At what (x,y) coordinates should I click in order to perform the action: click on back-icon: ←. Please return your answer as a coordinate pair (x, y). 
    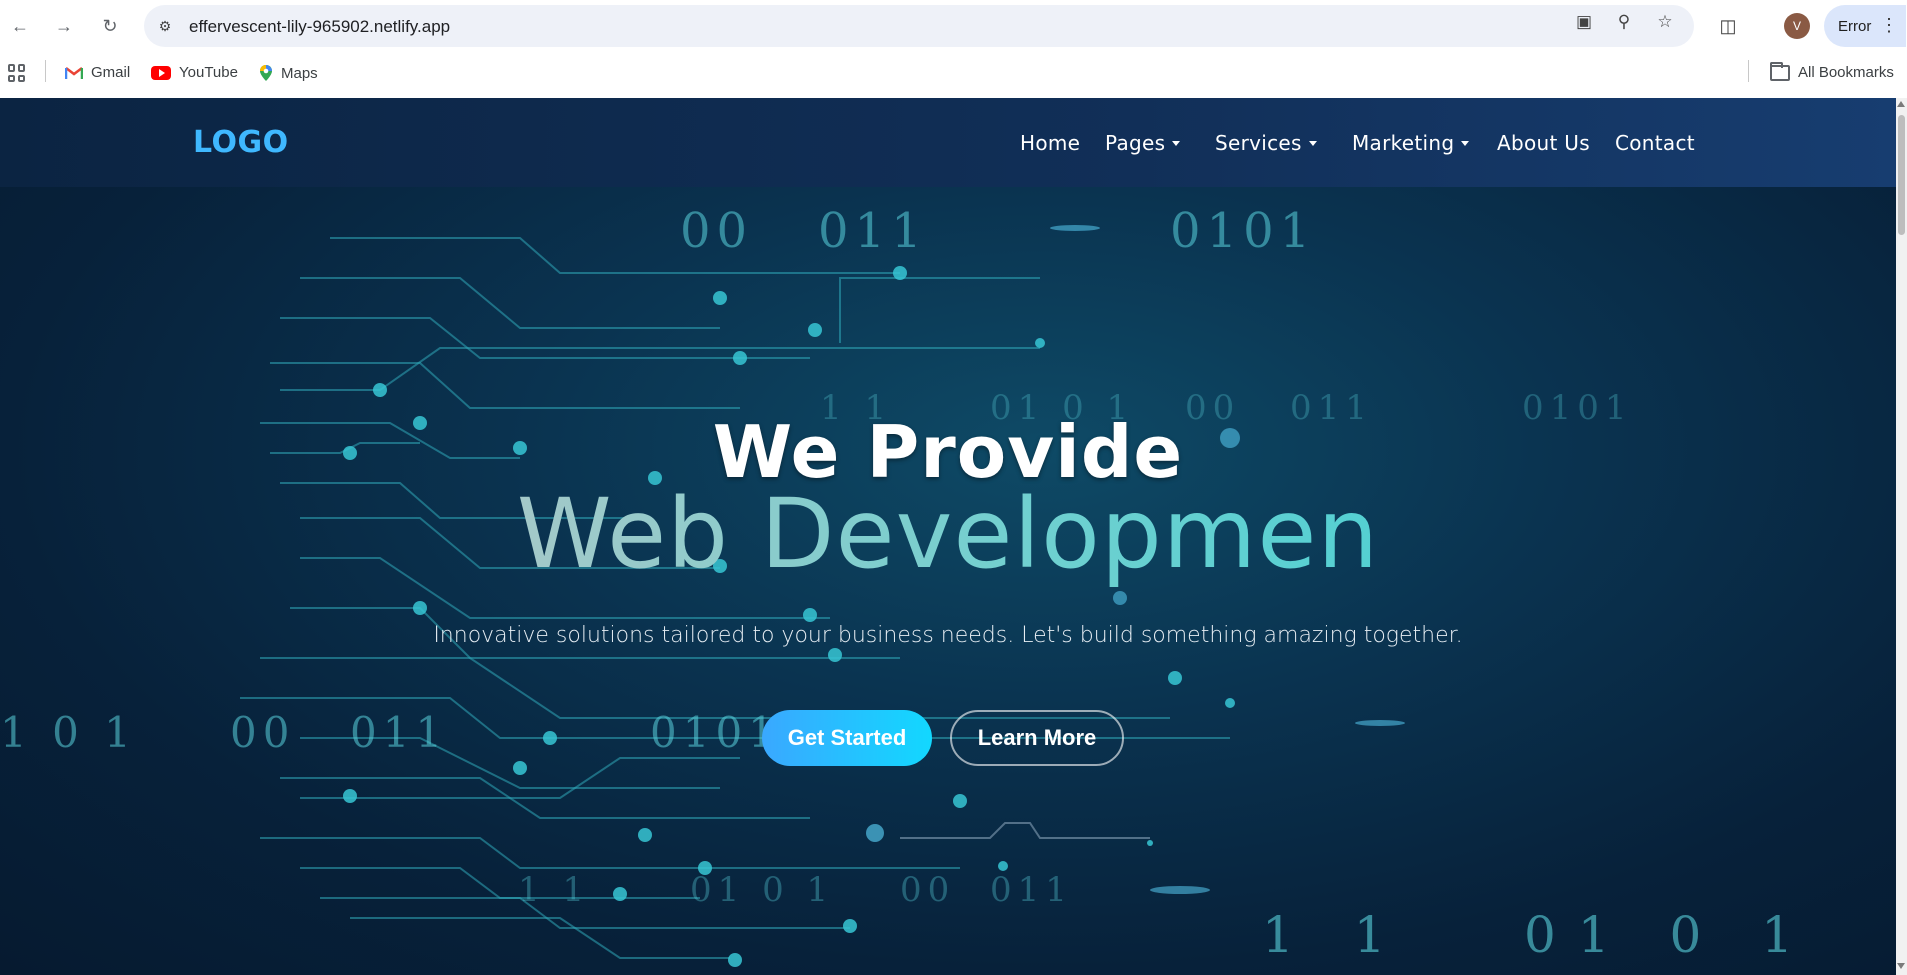
    Looking at the image, I should click on (20, 26).